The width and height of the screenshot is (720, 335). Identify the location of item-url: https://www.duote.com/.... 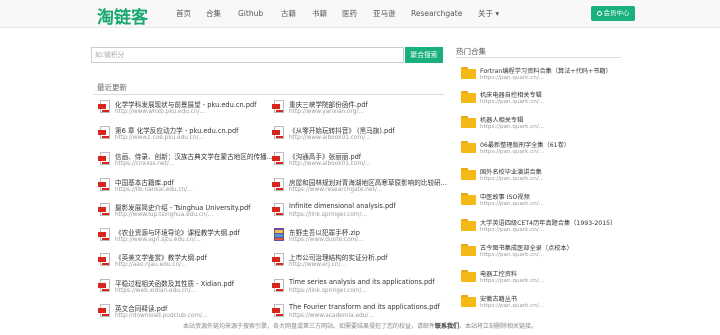
(326, 240).